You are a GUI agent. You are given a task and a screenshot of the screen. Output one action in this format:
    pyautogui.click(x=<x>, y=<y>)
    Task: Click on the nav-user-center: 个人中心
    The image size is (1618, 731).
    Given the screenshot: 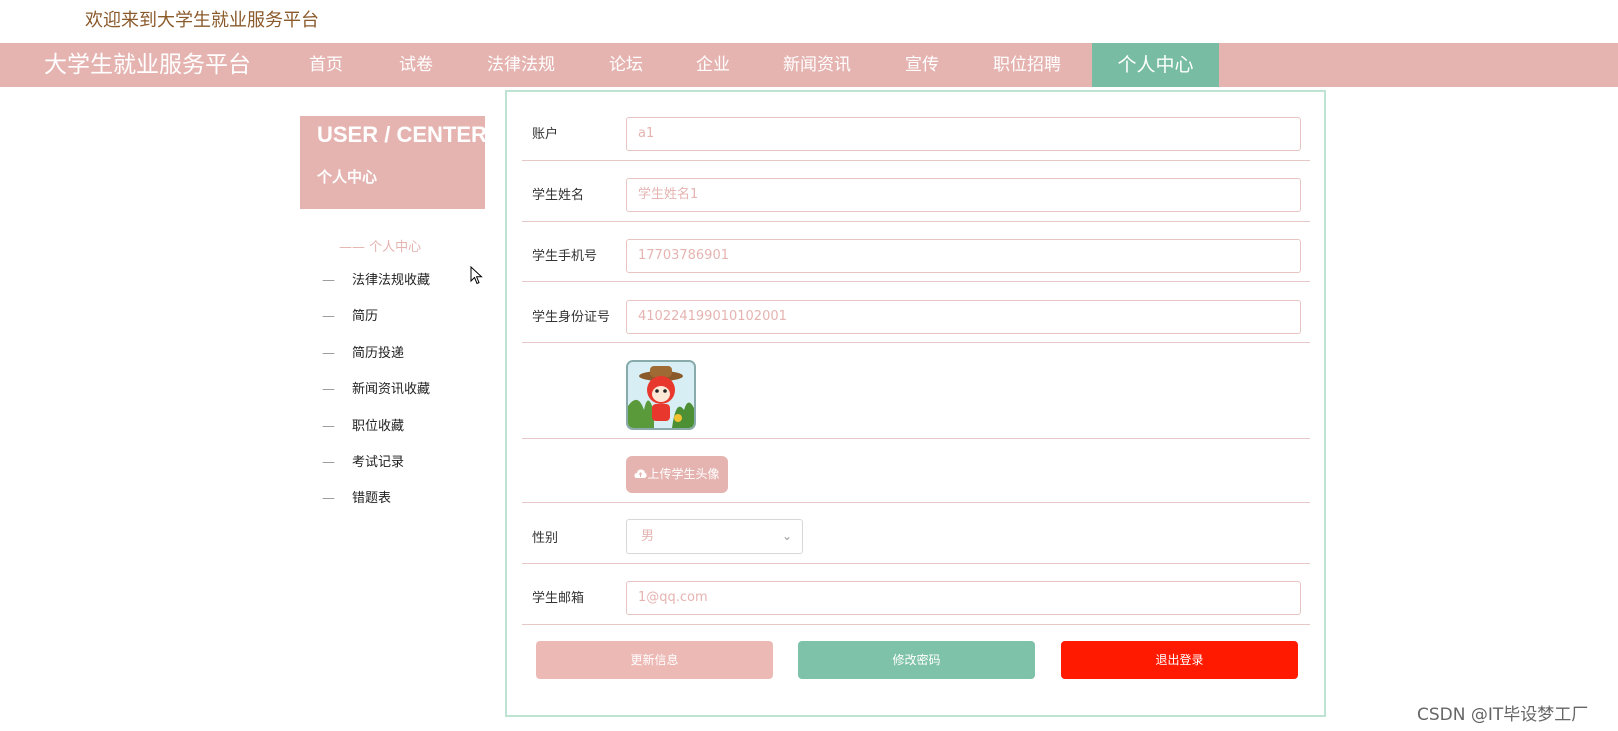 What is the action you would take?
    pyautogui.click(x=1155, y=65)
    